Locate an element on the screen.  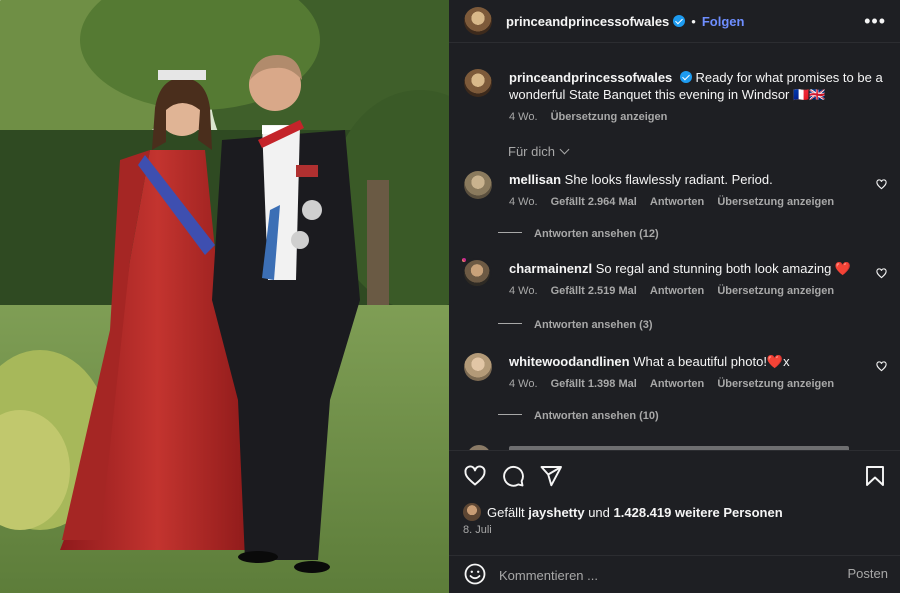
view-replies-button: Antworten ansehen (12) is located at coordinates (578, 234).